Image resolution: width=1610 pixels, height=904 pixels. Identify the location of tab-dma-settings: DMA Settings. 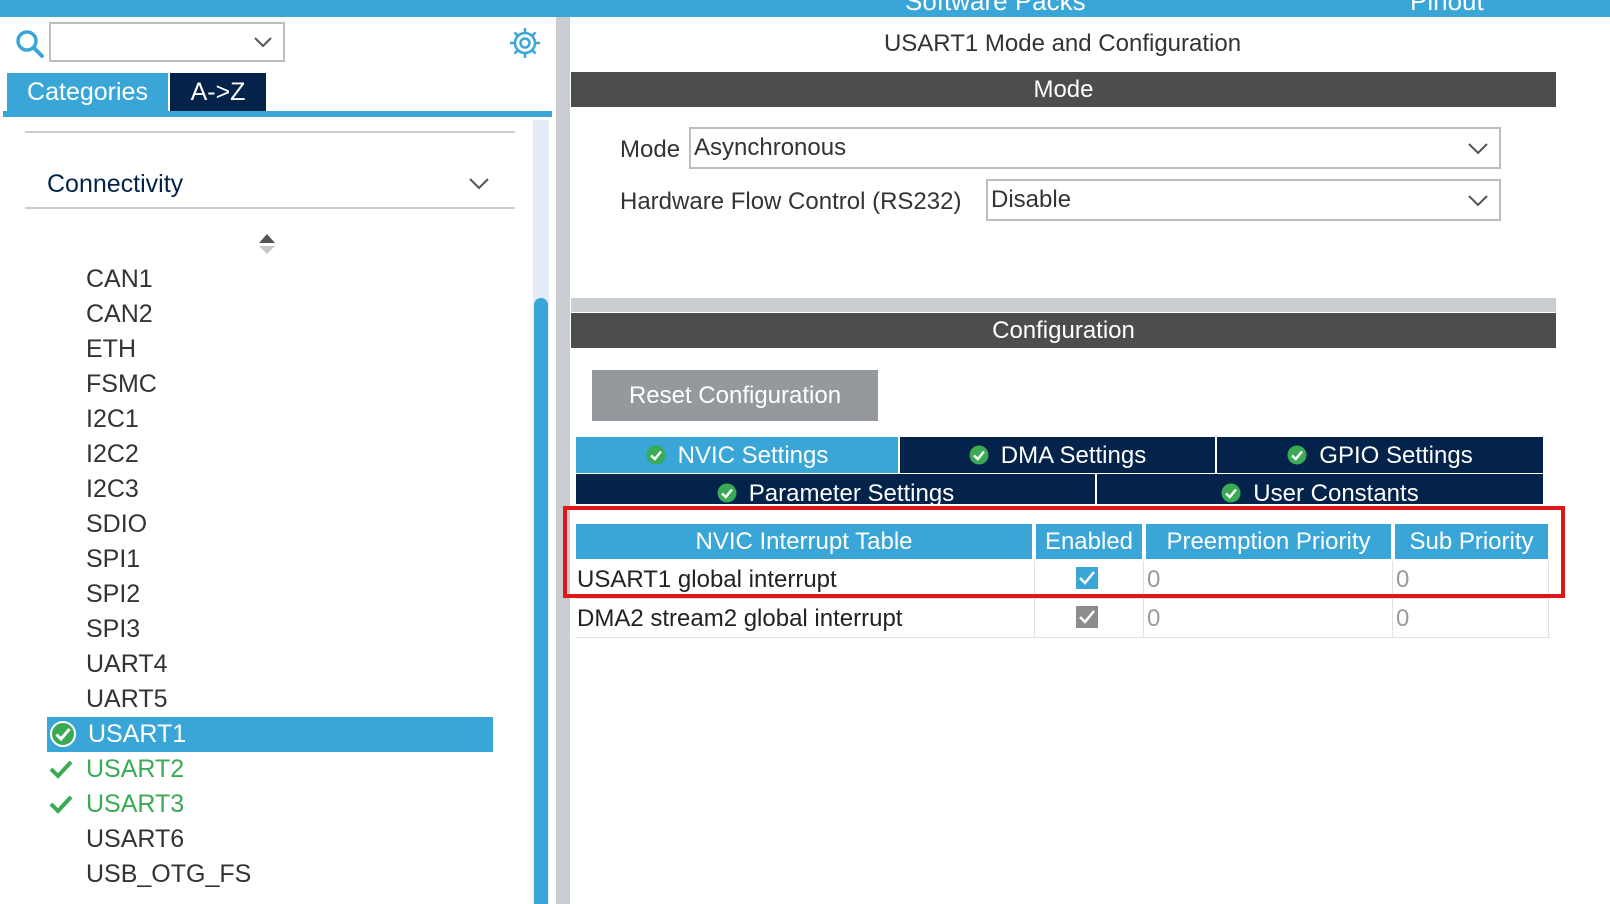
(1057, 455).